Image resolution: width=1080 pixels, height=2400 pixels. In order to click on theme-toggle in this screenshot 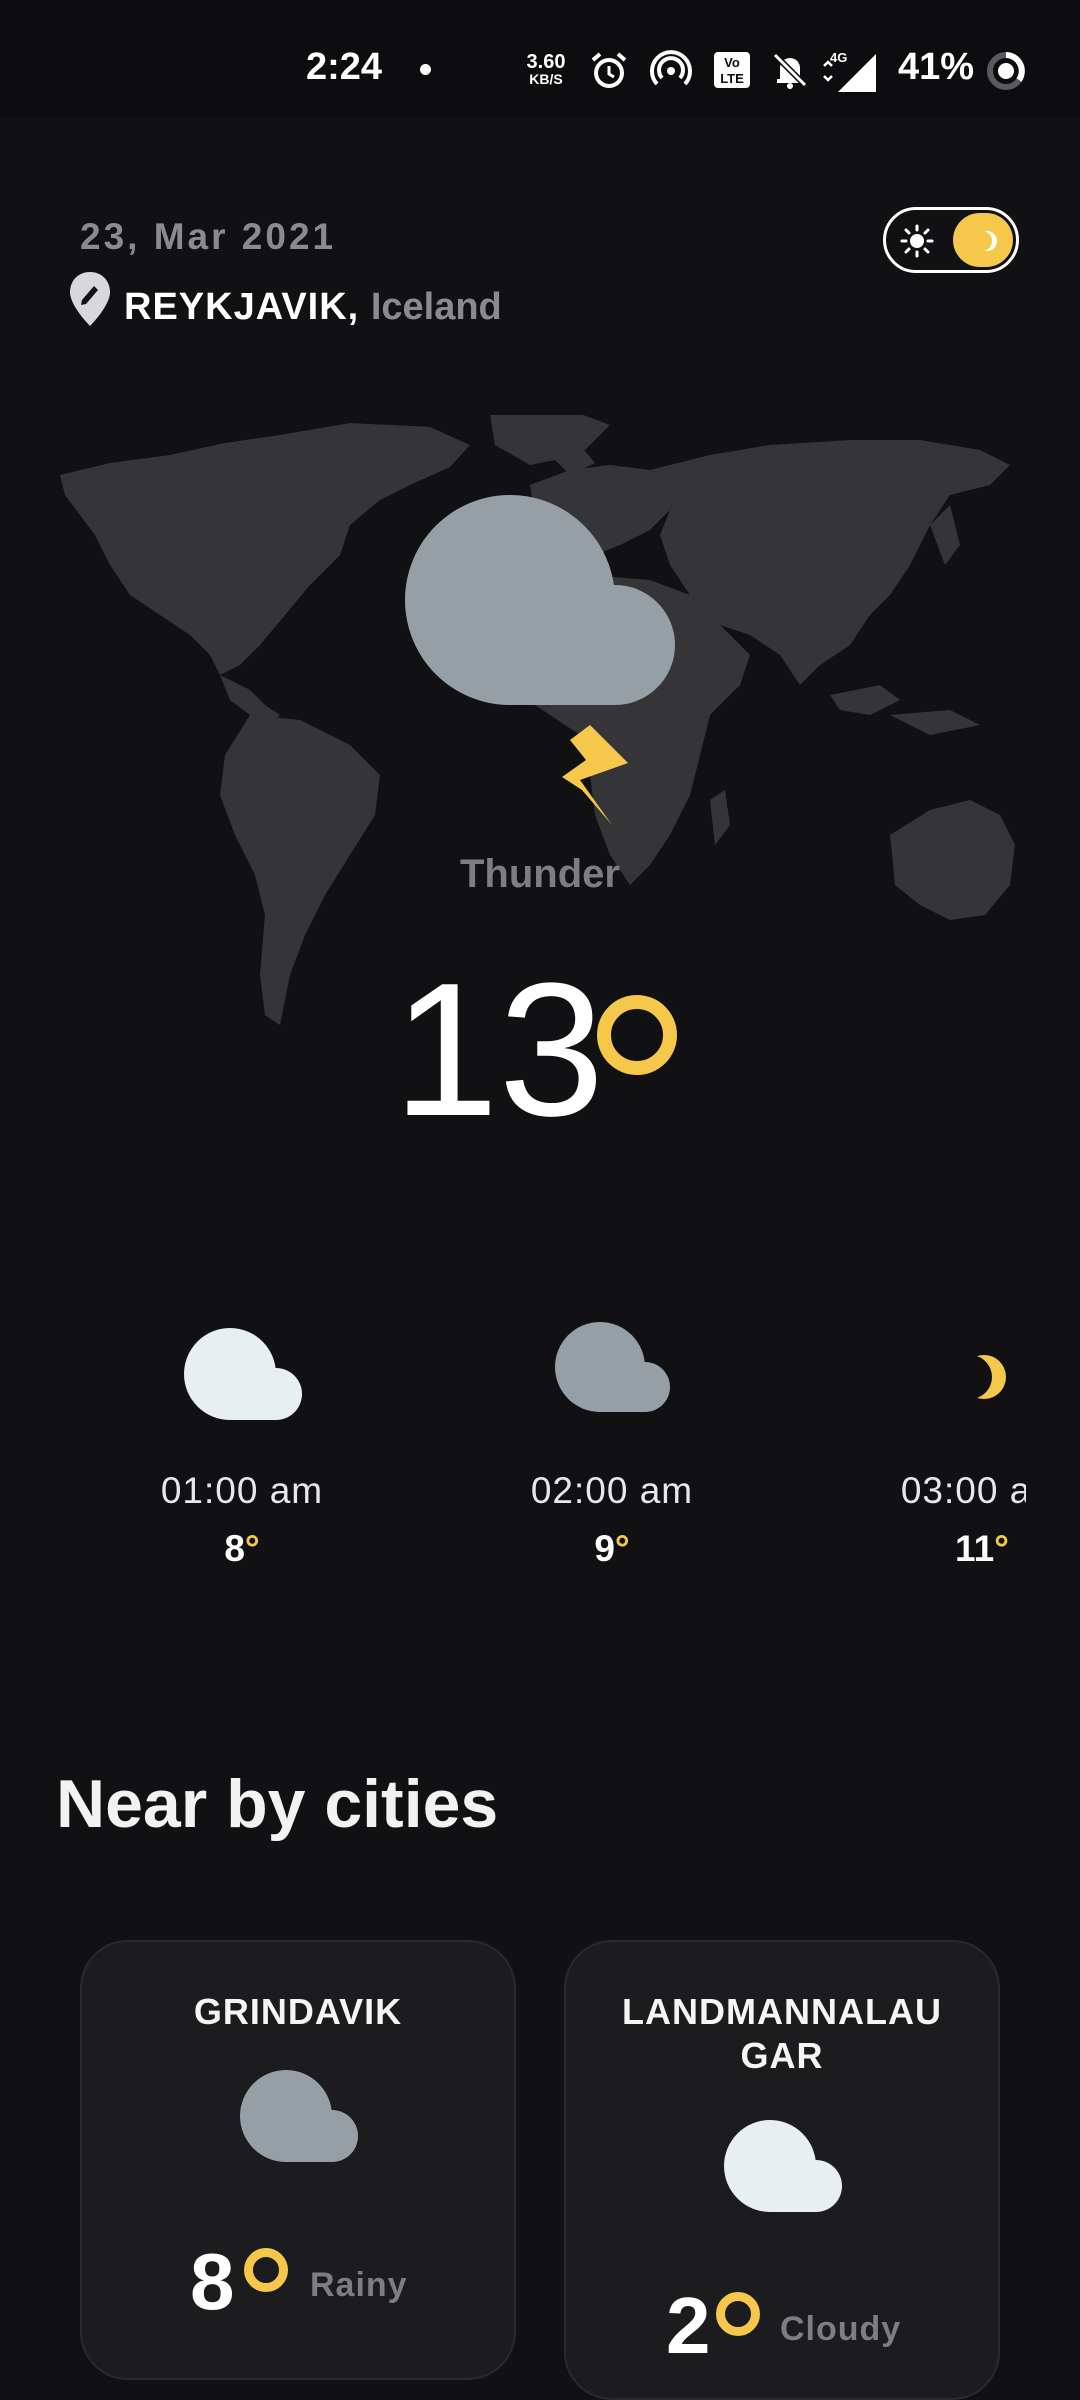, I will do `click(951, 240)`.